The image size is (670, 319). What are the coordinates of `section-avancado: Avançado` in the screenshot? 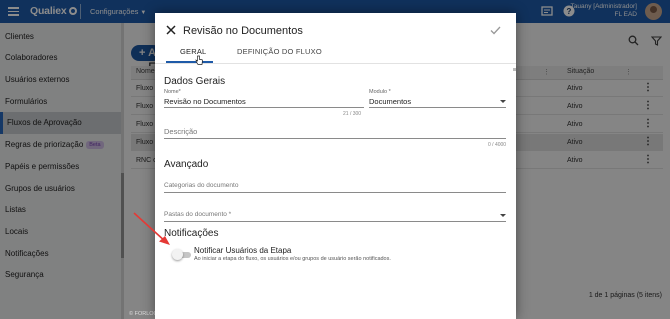 It's located at (186, 164).